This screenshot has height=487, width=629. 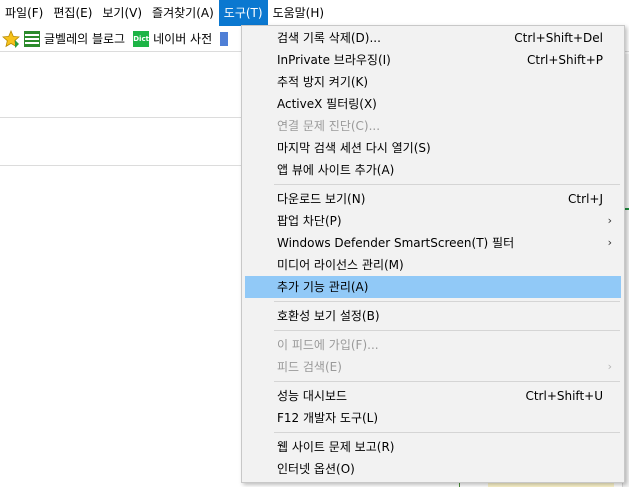 I want to click on dict-icon: Dict, so click(x=141, y=38).